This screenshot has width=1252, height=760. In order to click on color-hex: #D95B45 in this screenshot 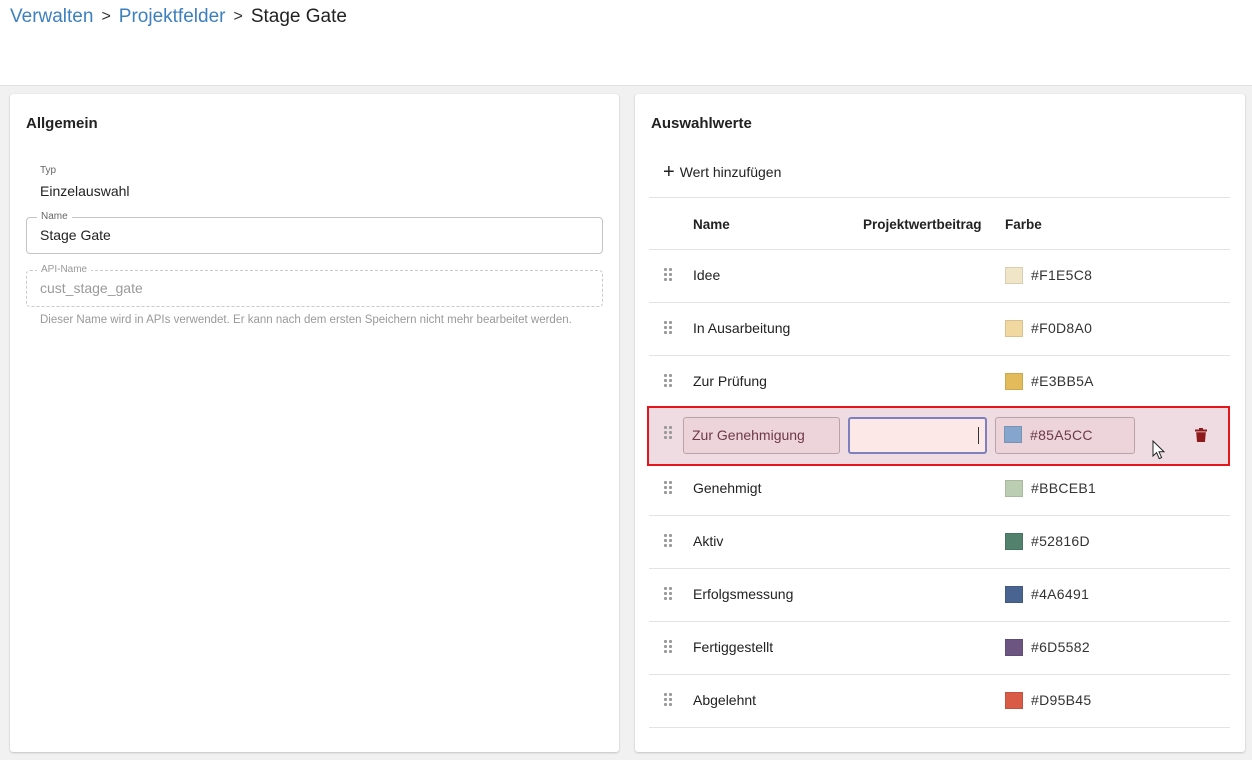, I will do `click(1061, 700)`.